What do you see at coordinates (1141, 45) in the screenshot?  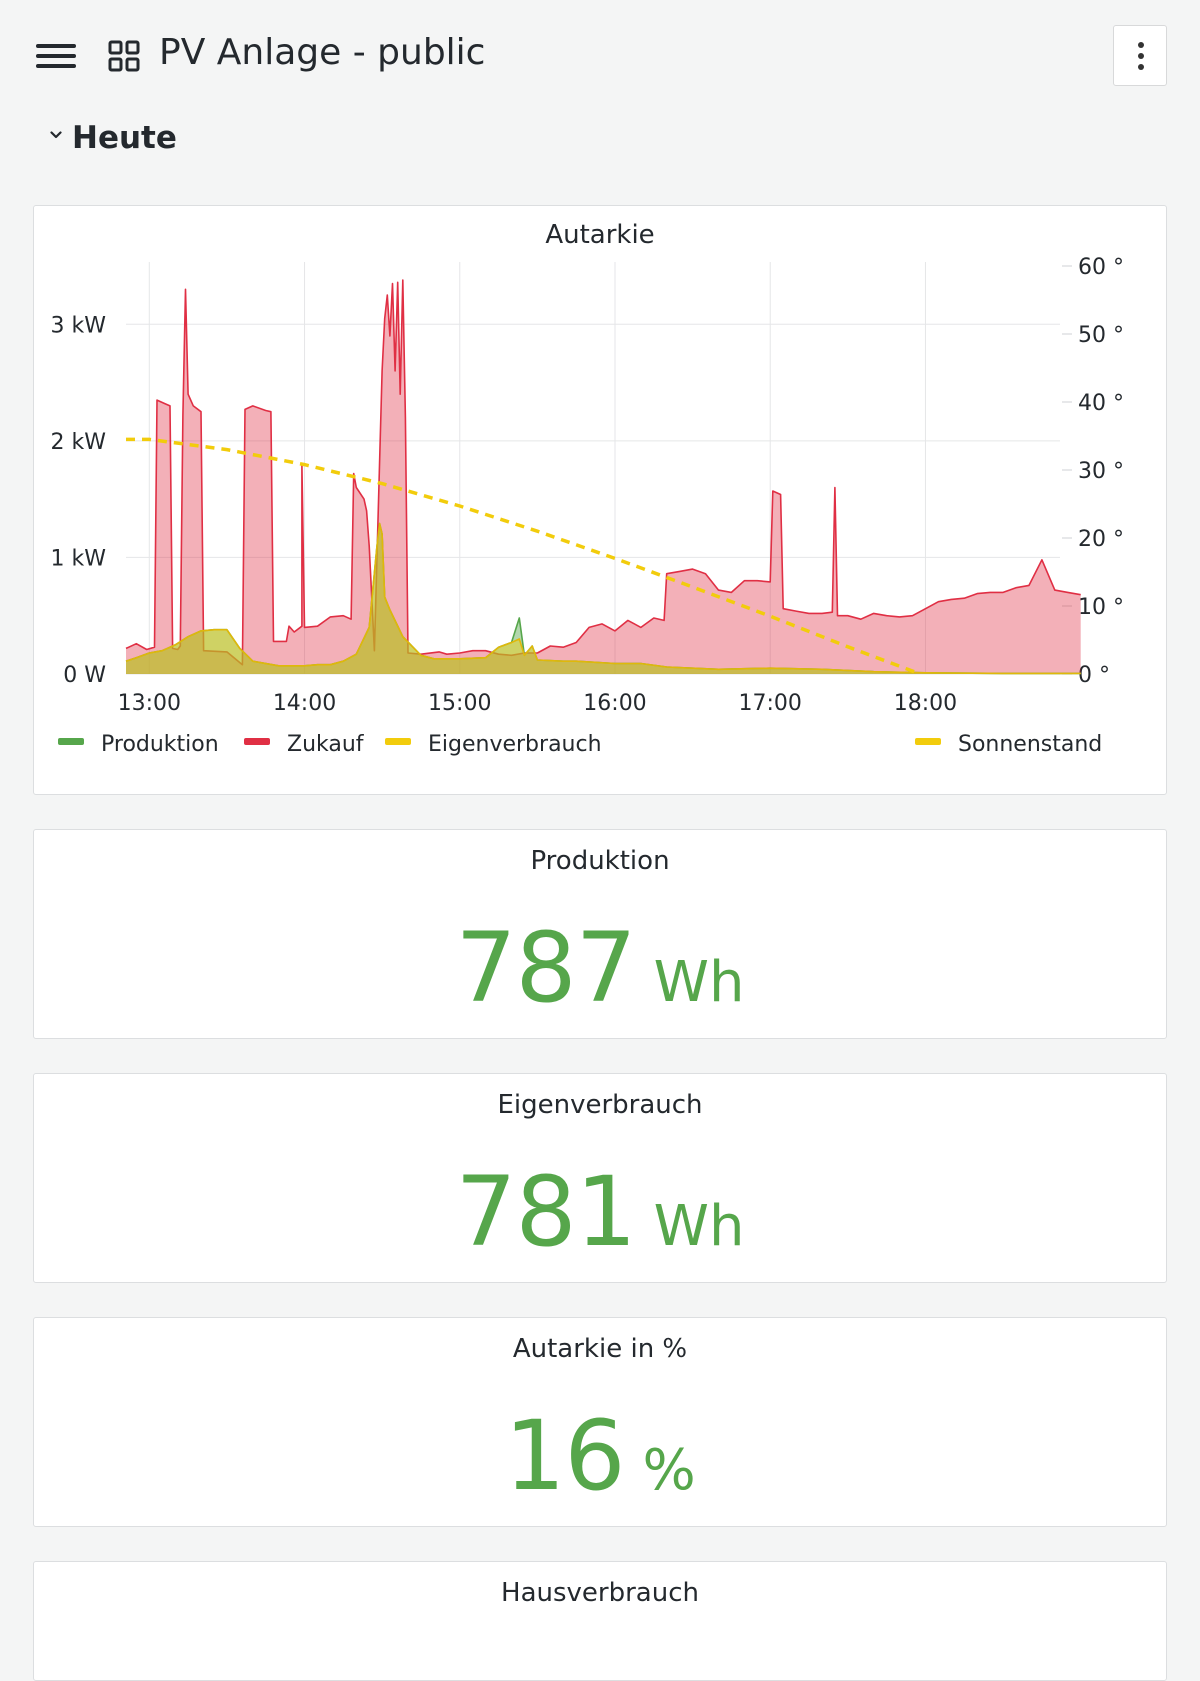 I see `kebab-vertical-icon` at bounding box center [1141, 45].